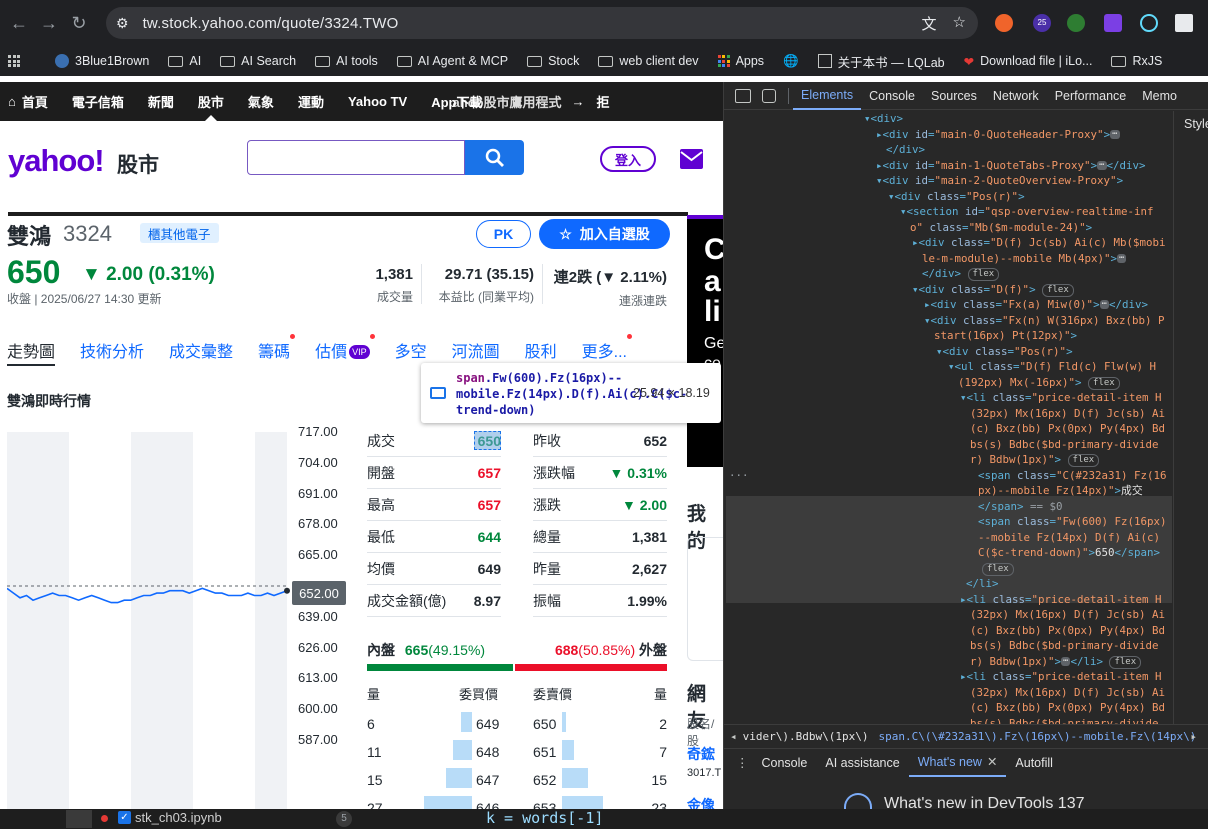 The width and height of the screenshot is (1208, 829). What do you see at coordinates (318, 709) in the screenshot?
I see `y-tick-label: 600.00` at bounding box center [318, 709].